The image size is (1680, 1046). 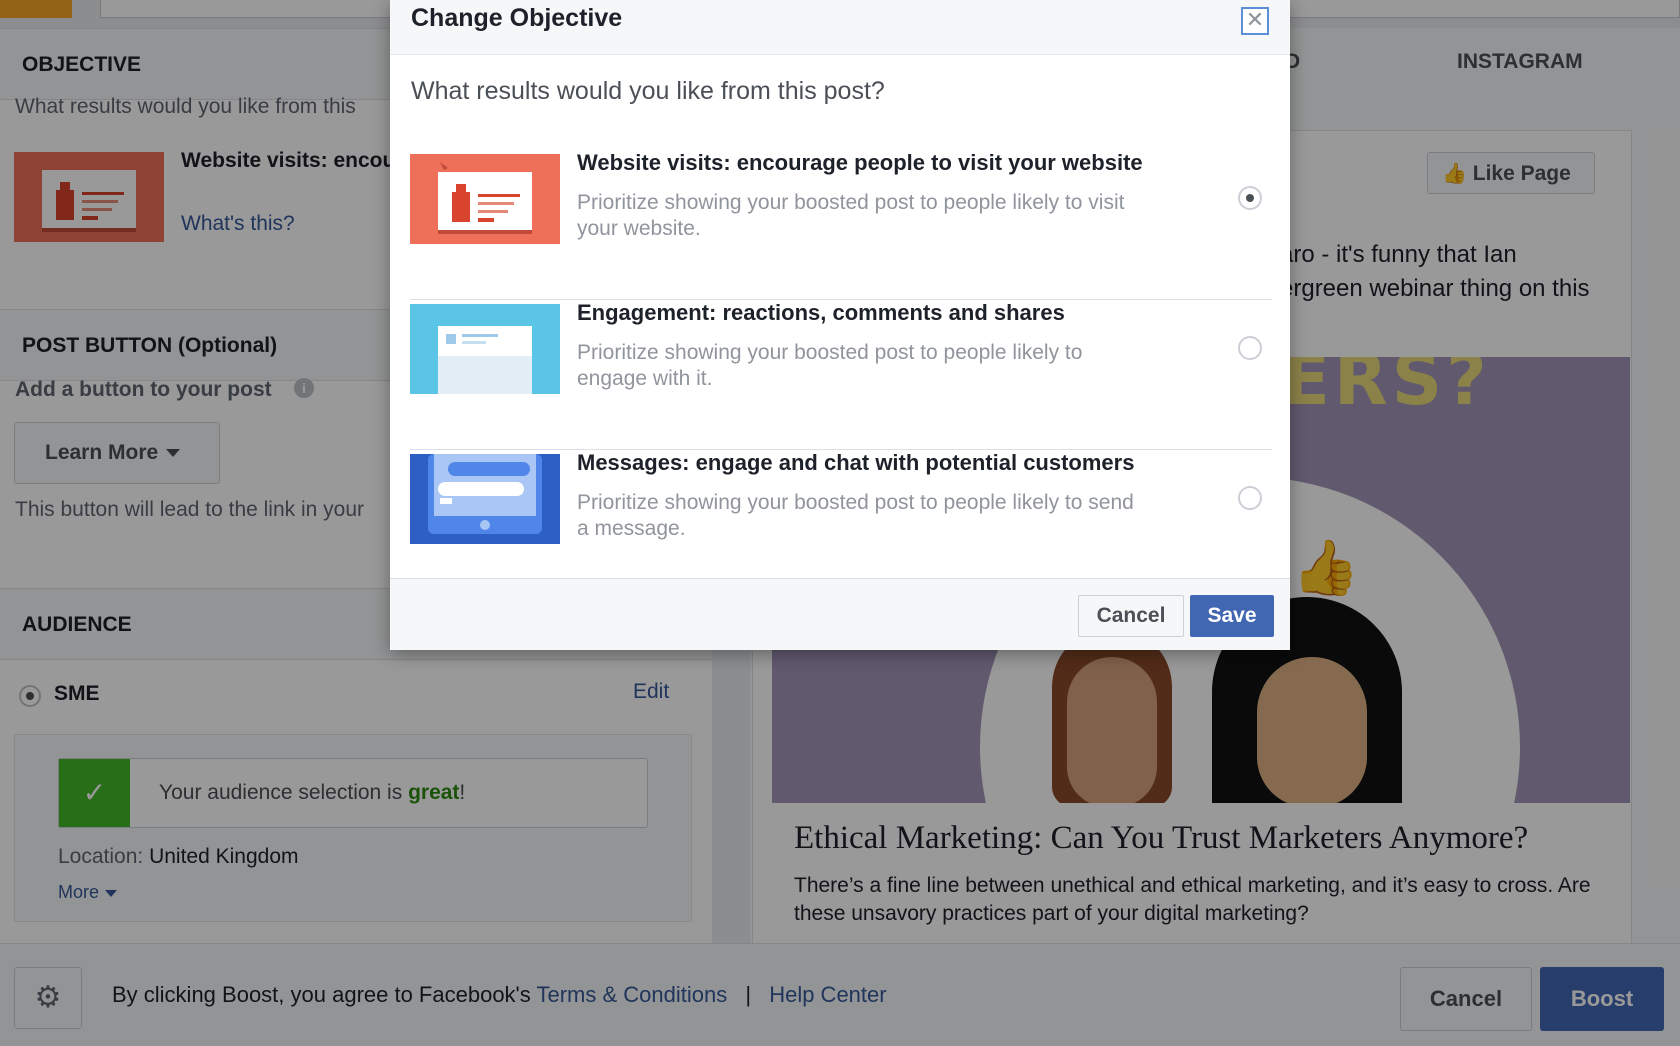 What do you see at coordinates (1255, 21) in the screenshot?
I see `close-icon: ✕` at bounding box center [1255, 21].